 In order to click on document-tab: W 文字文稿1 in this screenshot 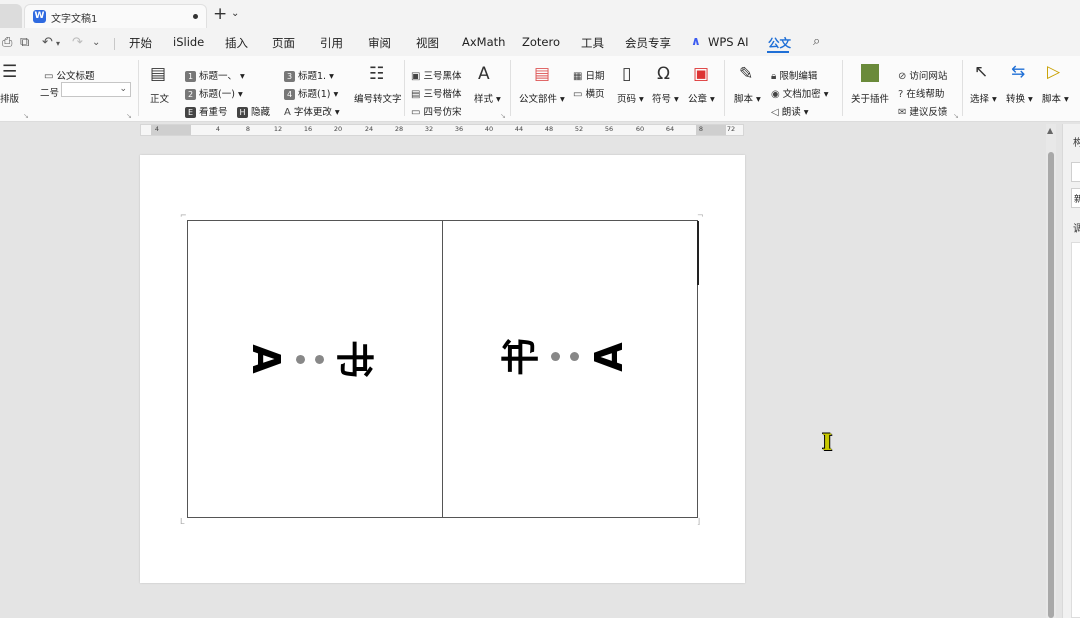, I will do `click(115, 16)`.